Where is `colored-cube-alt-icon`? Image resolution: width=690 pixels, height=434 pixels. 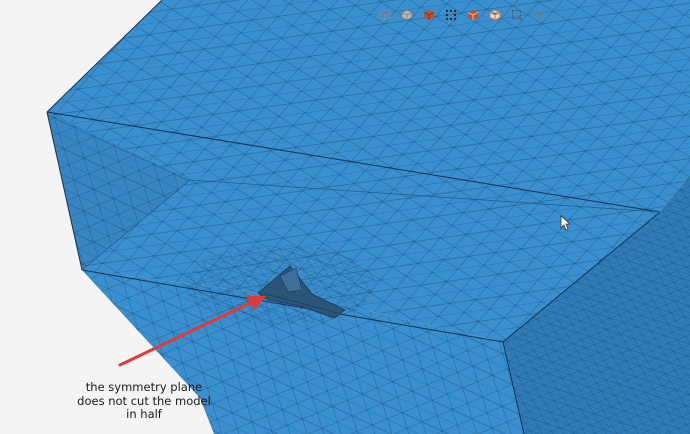 colored-cube-alt-icon is located at coordinates (473, 15).